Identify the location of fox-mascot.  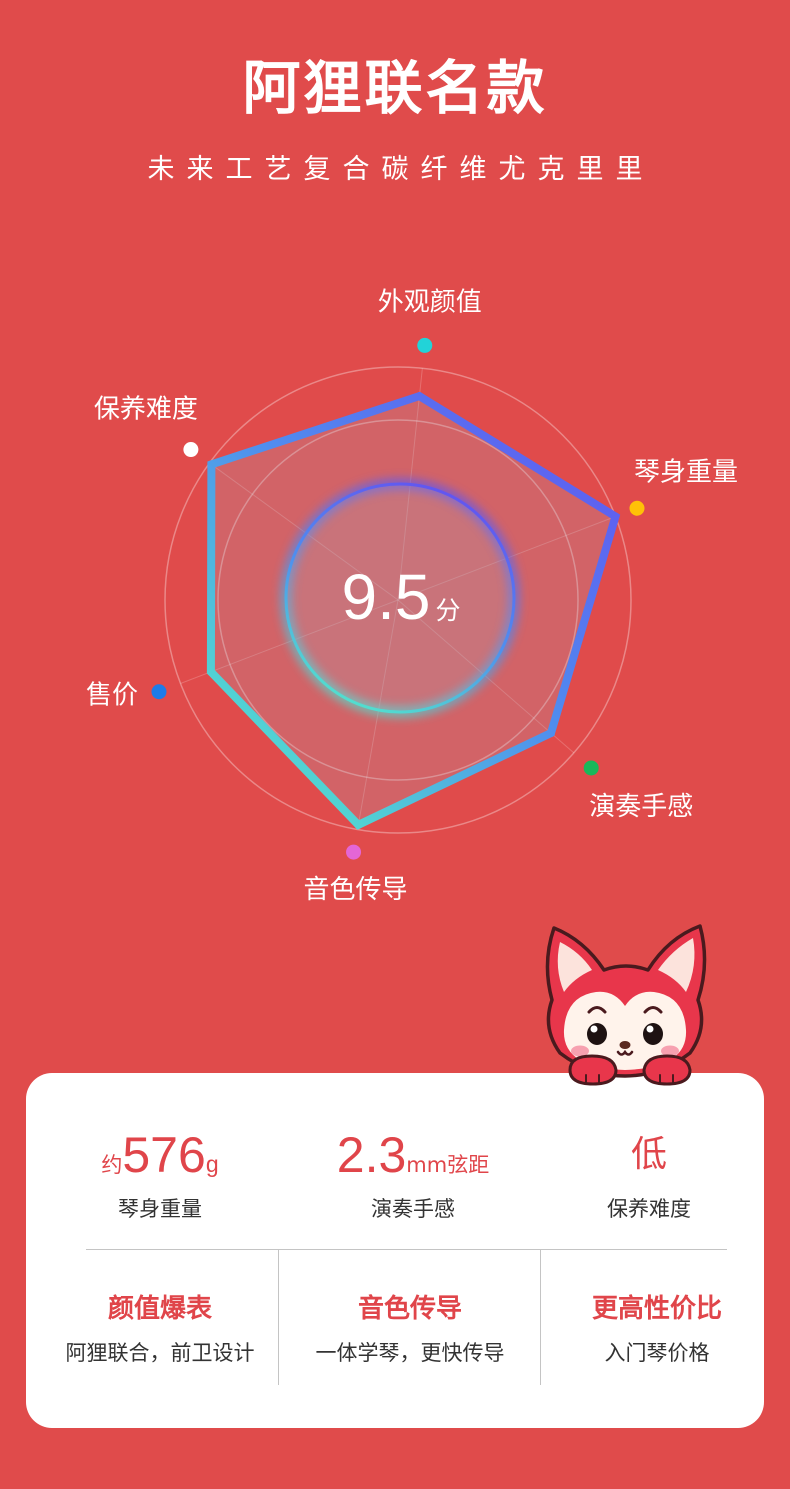
(626, 1005).